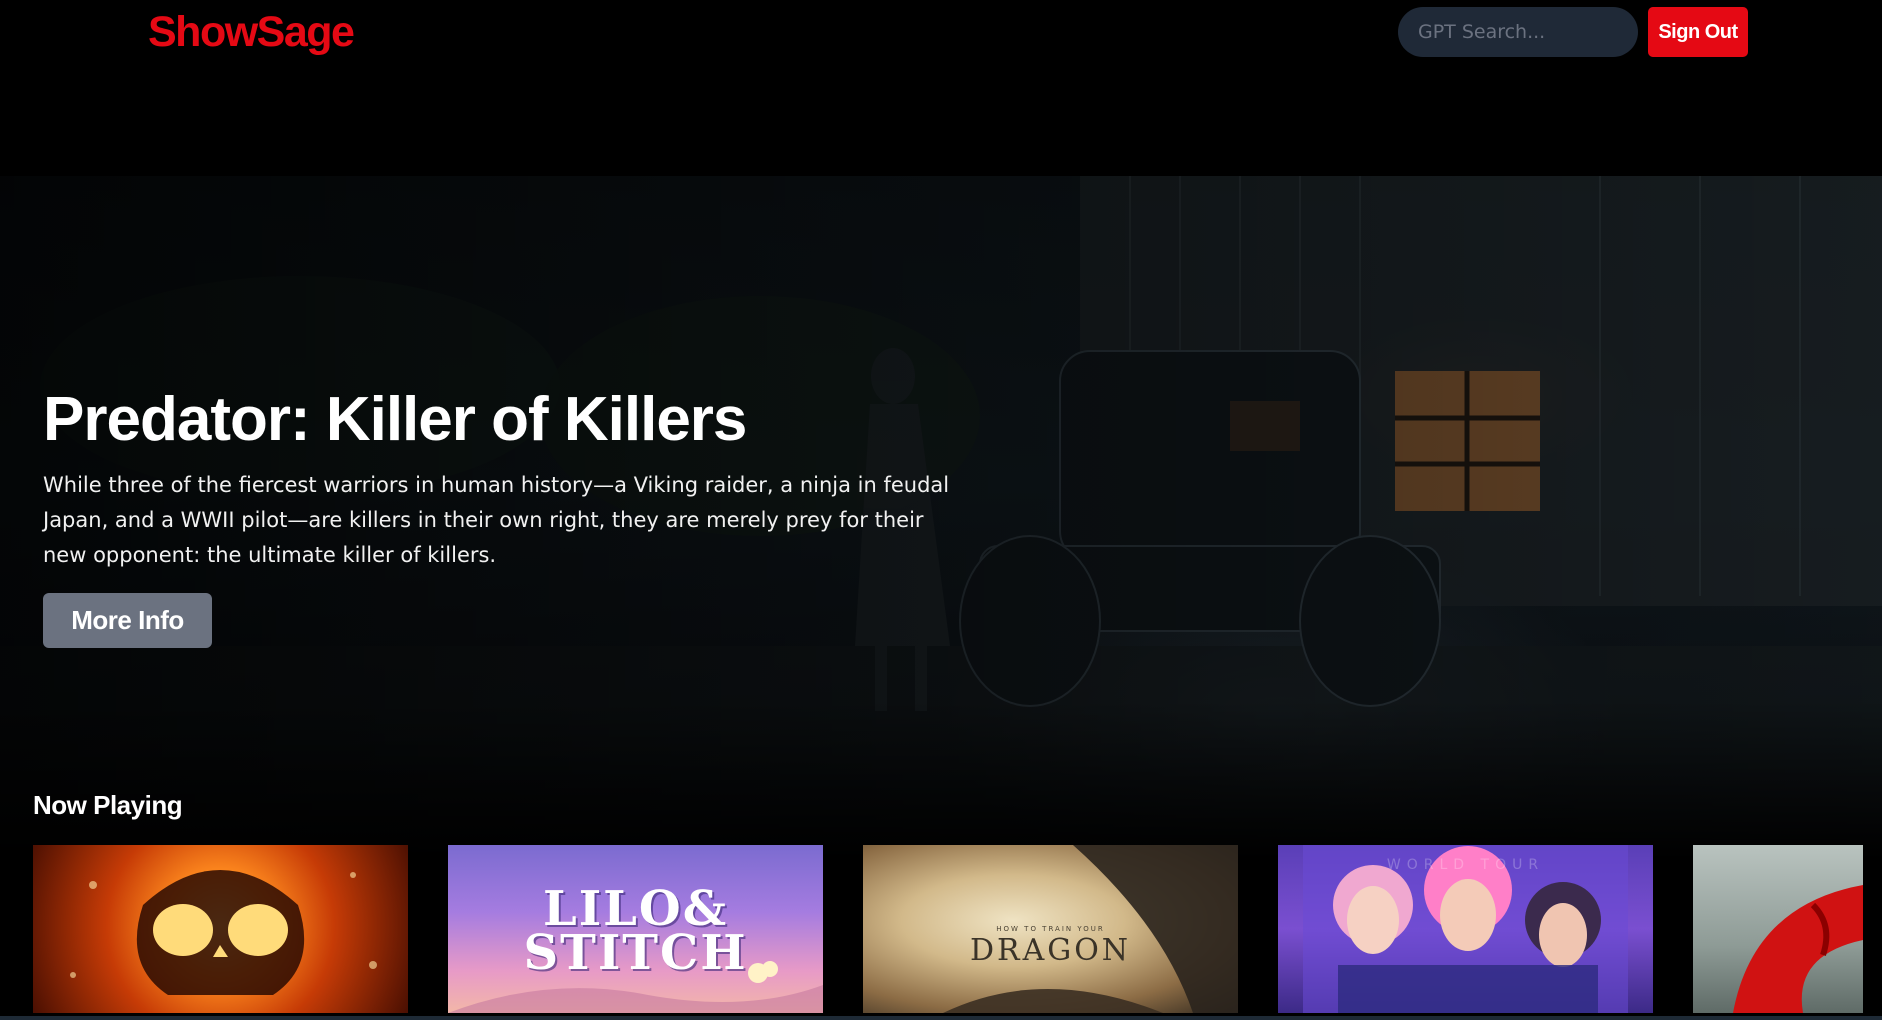  What do you see at coordinates (1465, 865) in the screenshot?
I see `poster-caption: WORLD TOUR` at bounding box center [1465, 865].